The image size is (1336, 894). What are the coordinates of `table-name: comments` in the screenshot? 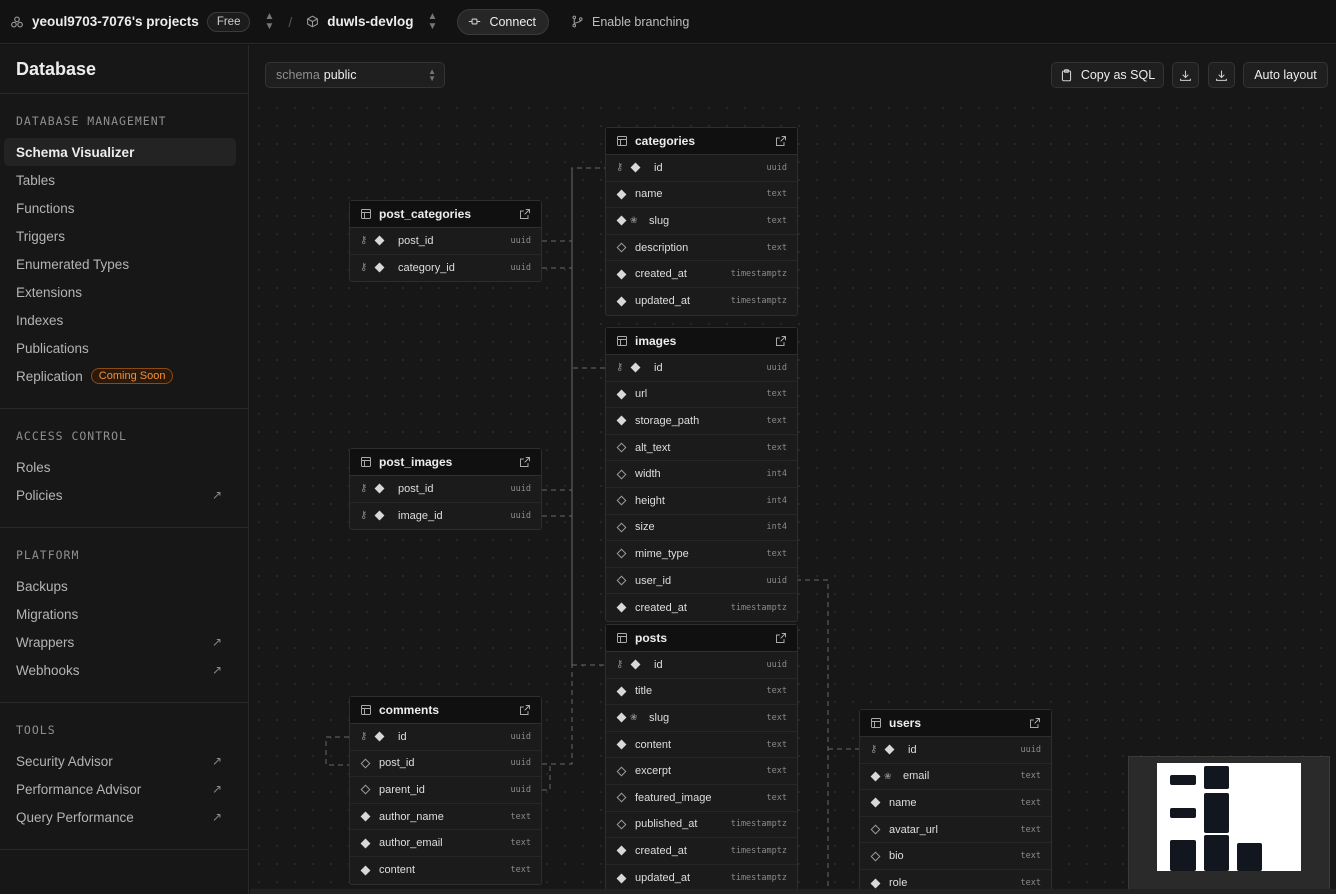 It's located at (409, 710).